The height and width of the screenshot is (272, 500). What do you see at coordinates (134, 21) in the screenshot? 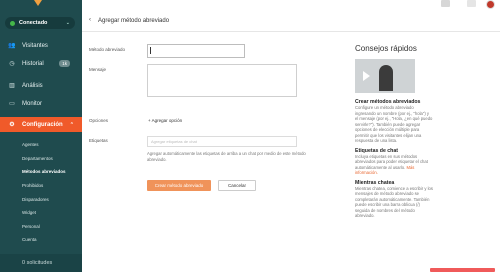
I see `page-title: Agregar método abreviado` at bounding box center [134, 21].